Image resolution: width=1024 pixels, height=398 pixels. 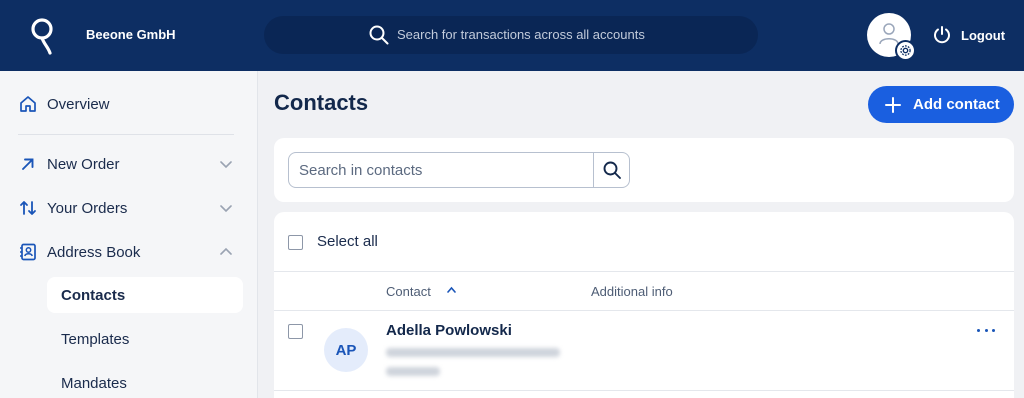 I want to click on logout-button: Logout, so click(x=968, y=35).